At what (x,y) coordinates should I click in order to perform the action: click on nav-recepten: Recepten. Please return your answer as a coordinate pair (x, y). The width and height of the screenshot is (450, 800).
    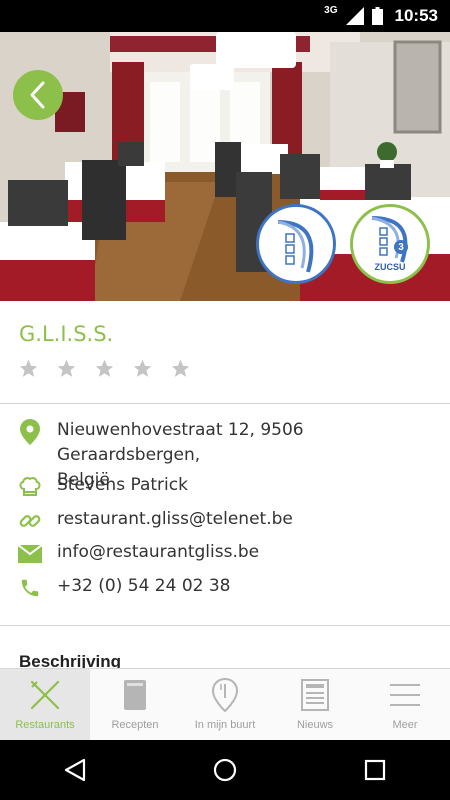
    Looking at the image, I should click on (135, 705).